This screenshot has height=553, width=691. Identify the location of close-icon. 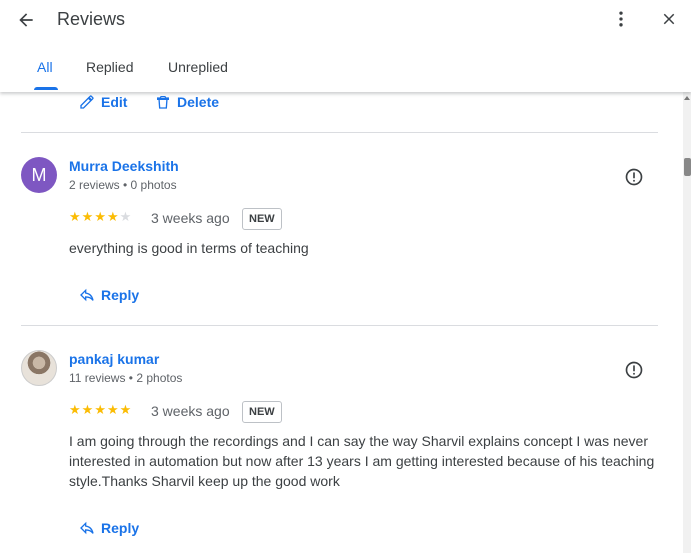
(669, 19).